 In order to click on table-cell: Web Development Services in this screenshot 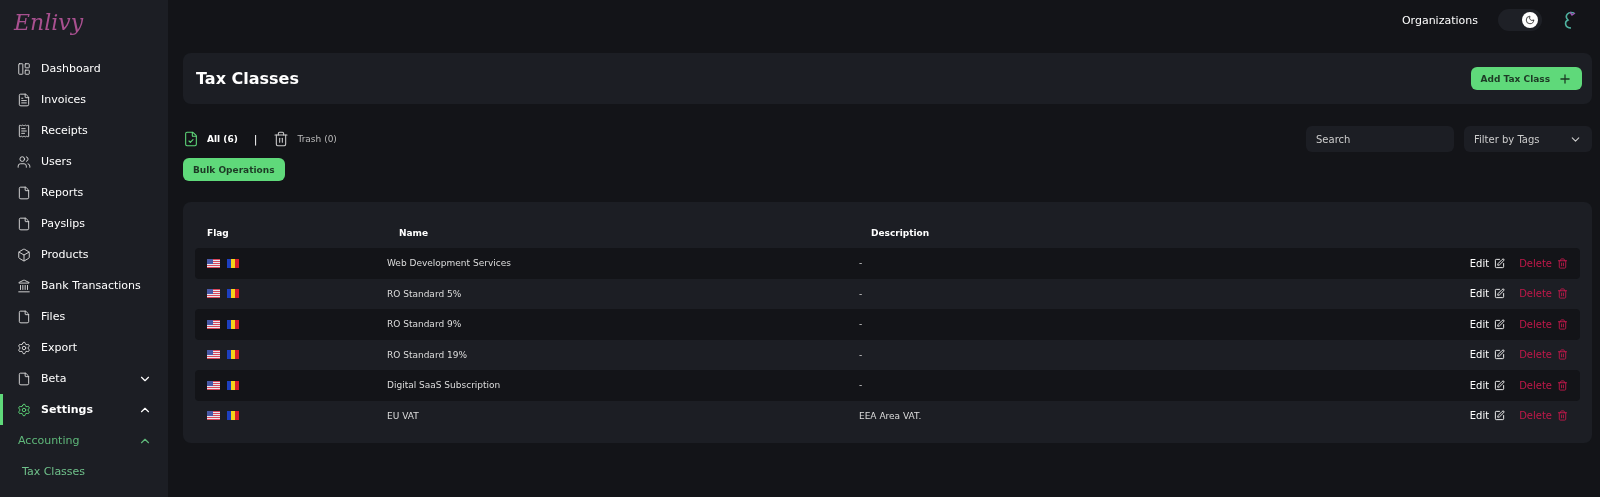, I will do `click(449, 263)`.